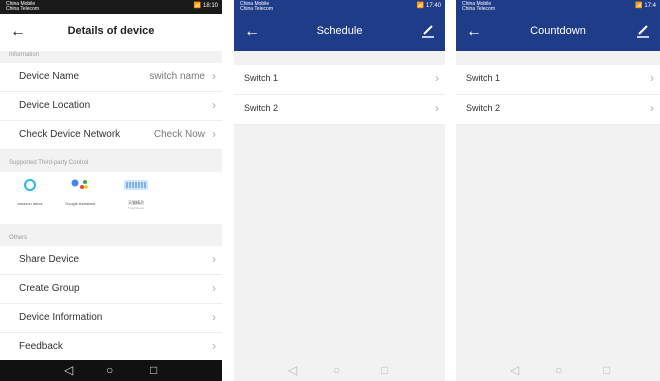 Image resolution: width=660 pixels, height=381 pixels. What do you see at coordinates (558, 7) in the screenshot?
I see `status-bar: China Mobile China Telecom 📶 17:4` at bounding box center [558, 7].